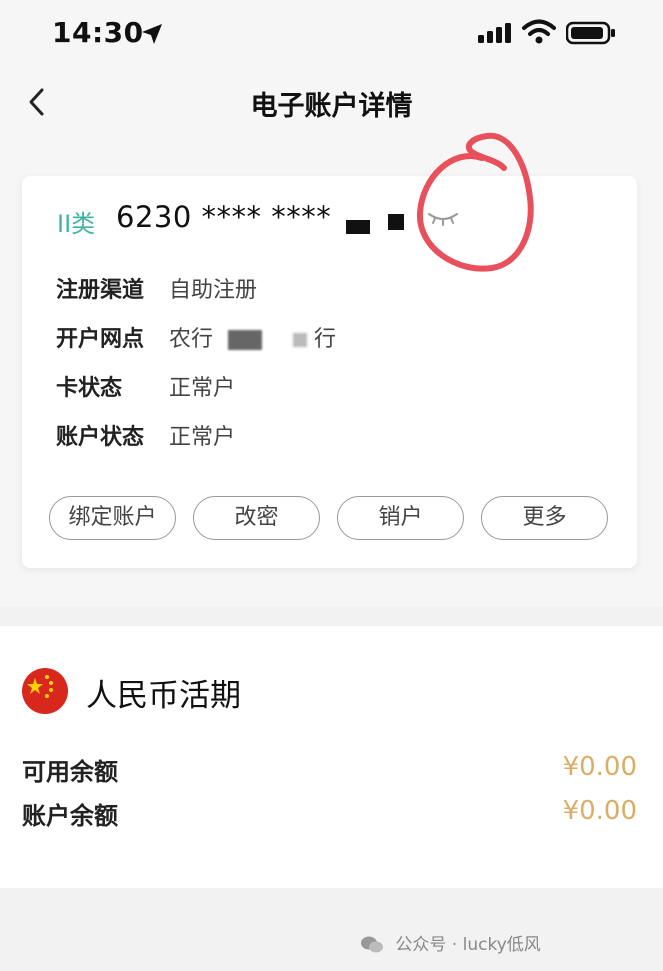 The image size is (663, 971). What do you see at coordinates (70, 816) in the screenshot?
I see `balance-label: 账户余额` at bounding box center [70, 816].